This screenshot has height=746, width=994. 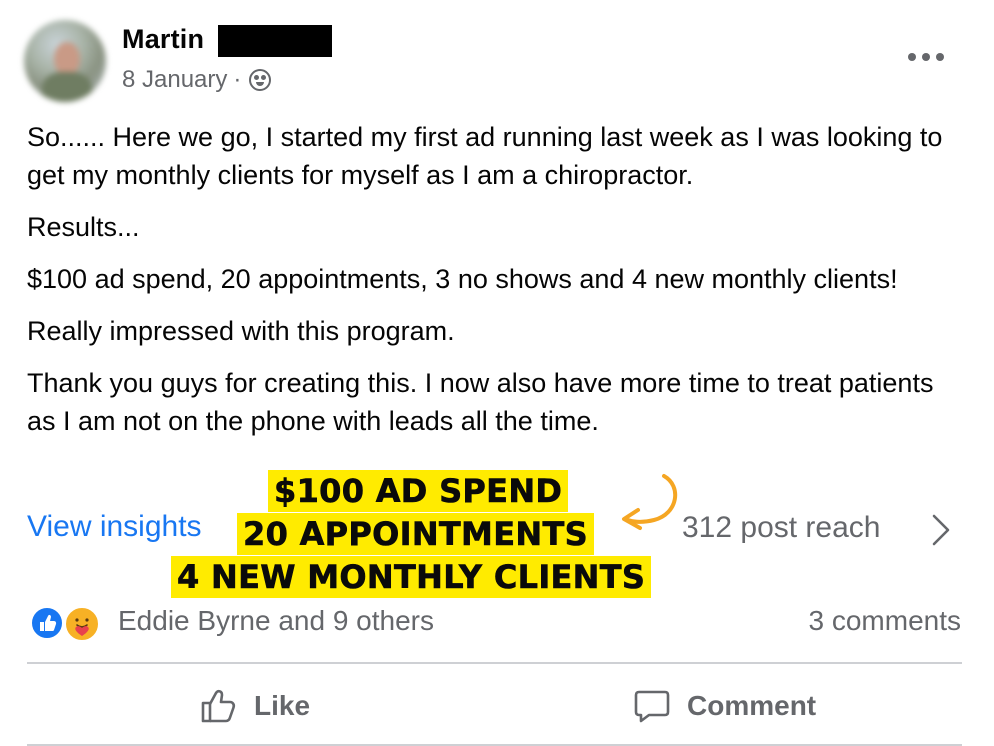 I want to click on post-paragraph: Really impressed with this program., so click(x=241, y=331).